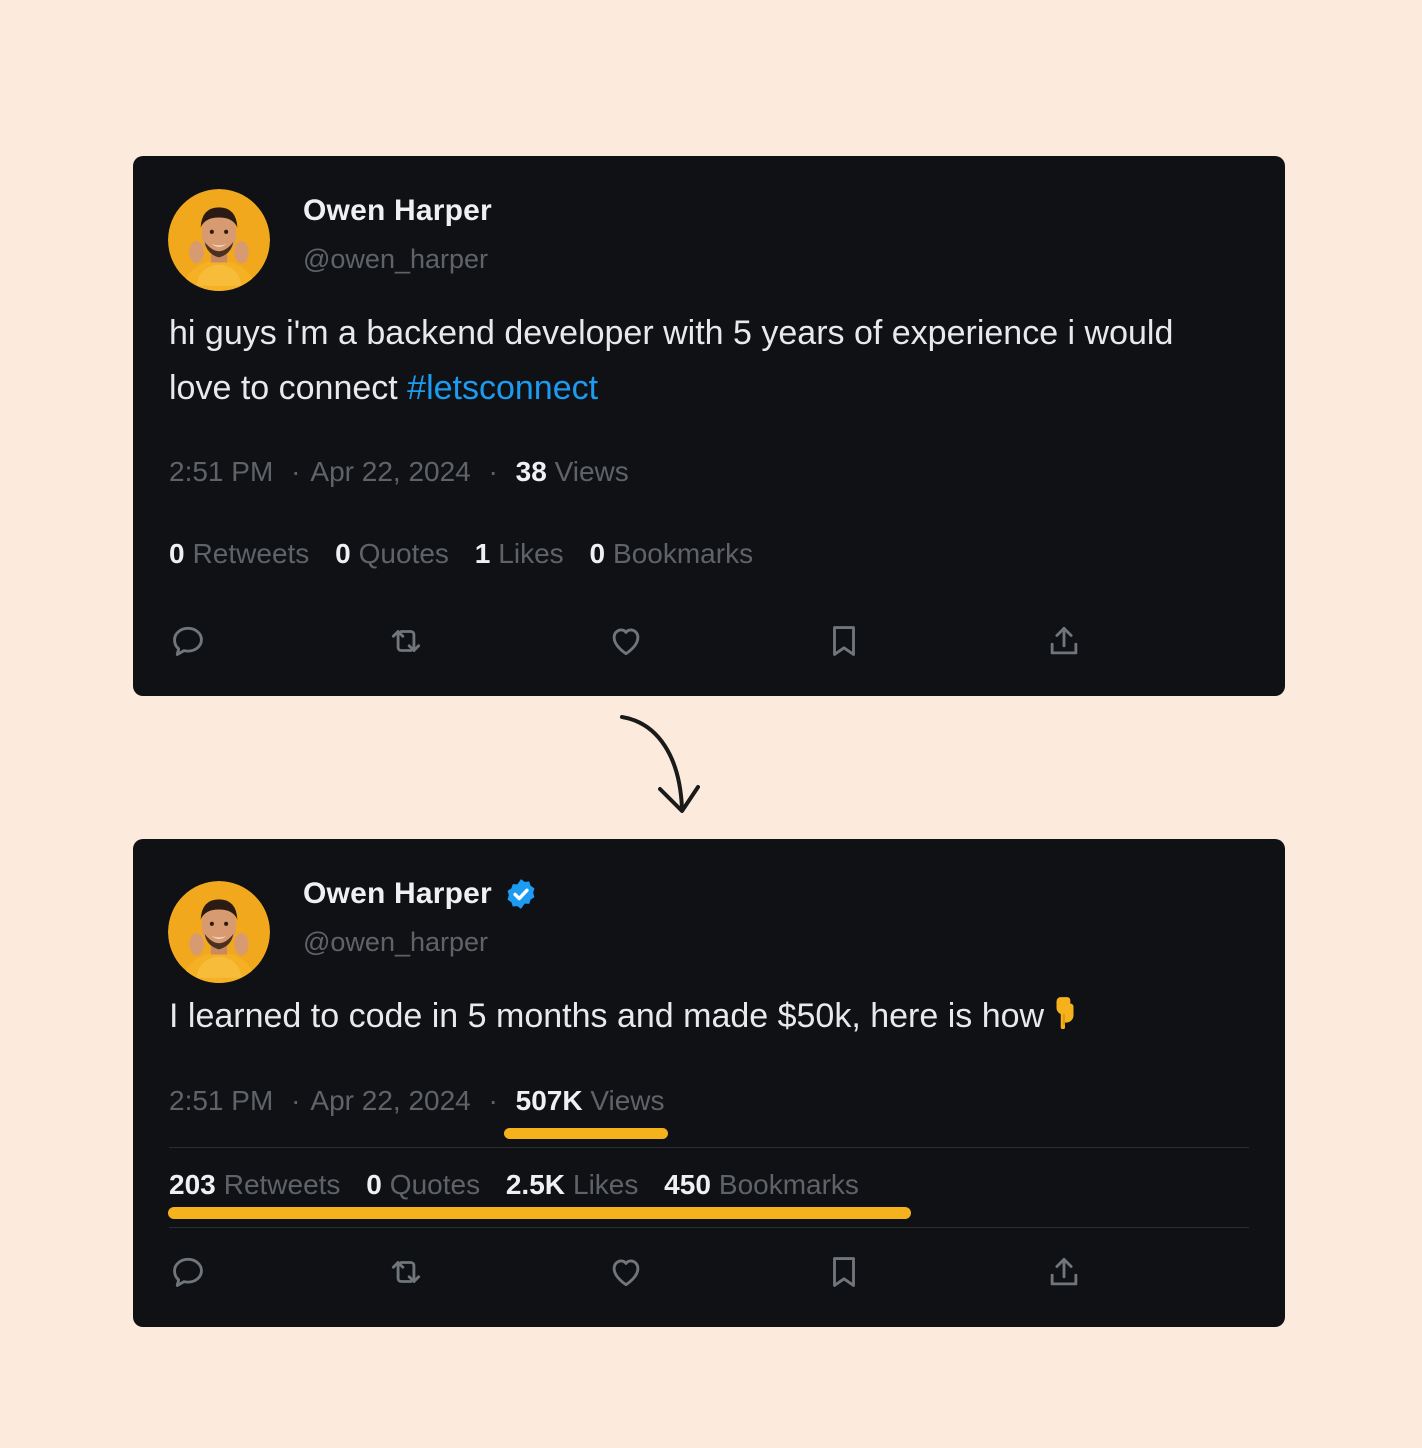  I want to click on views-count: 38, so click(531, 471).